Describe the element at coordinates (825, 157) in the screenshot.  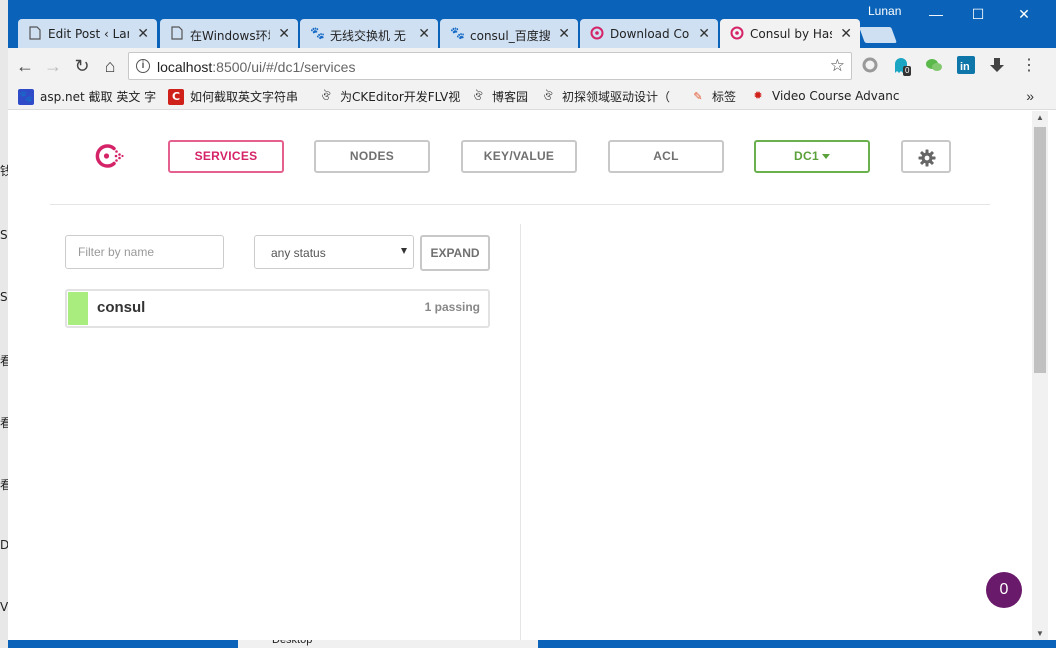
I see `caret-down-icon` at that location.